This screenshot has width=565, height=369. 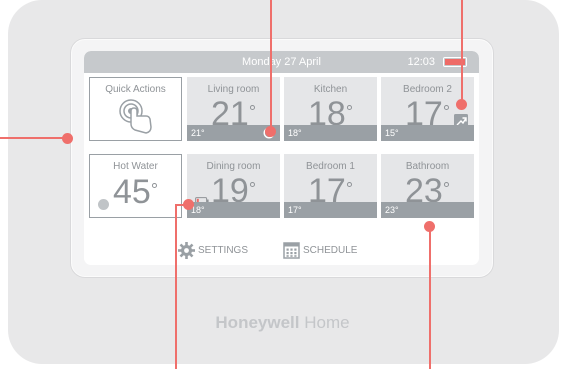 I want to click on callout-line-quick-actions, so click(x=33, y=138).